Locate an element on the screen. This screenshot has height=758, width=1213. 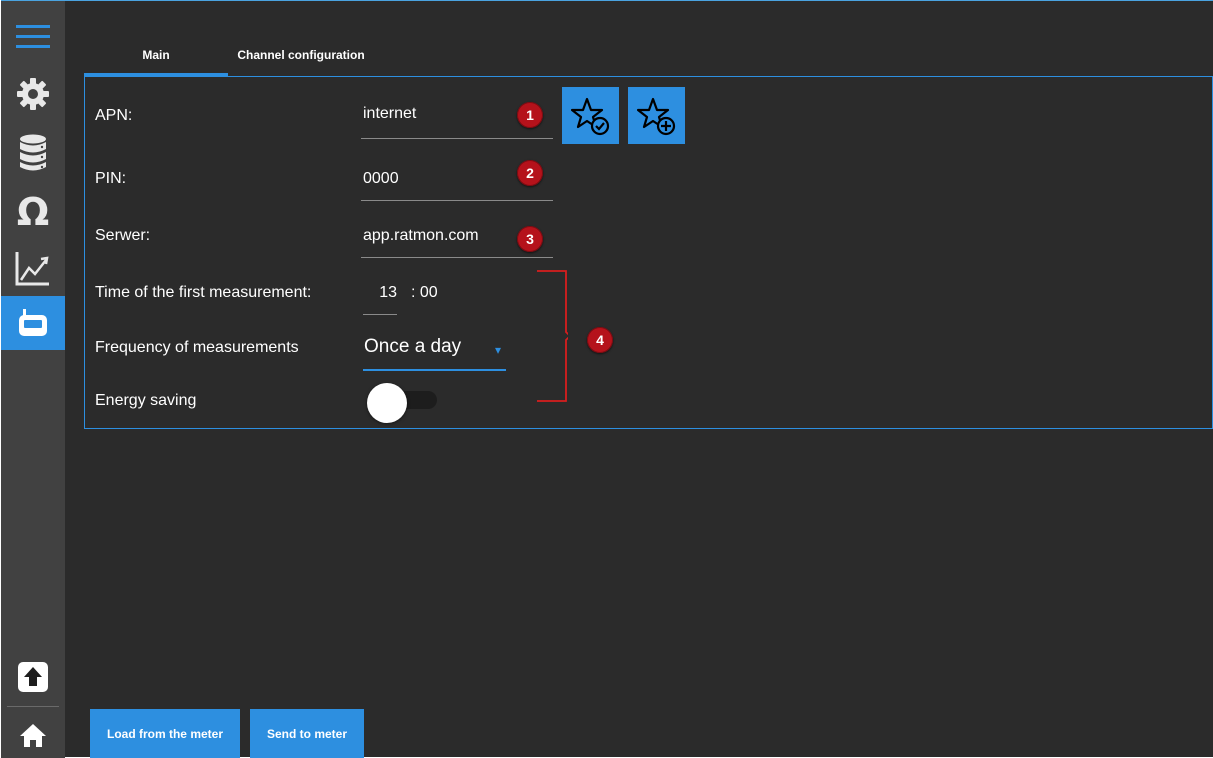
home-icon is located at coordinates (33, 735).